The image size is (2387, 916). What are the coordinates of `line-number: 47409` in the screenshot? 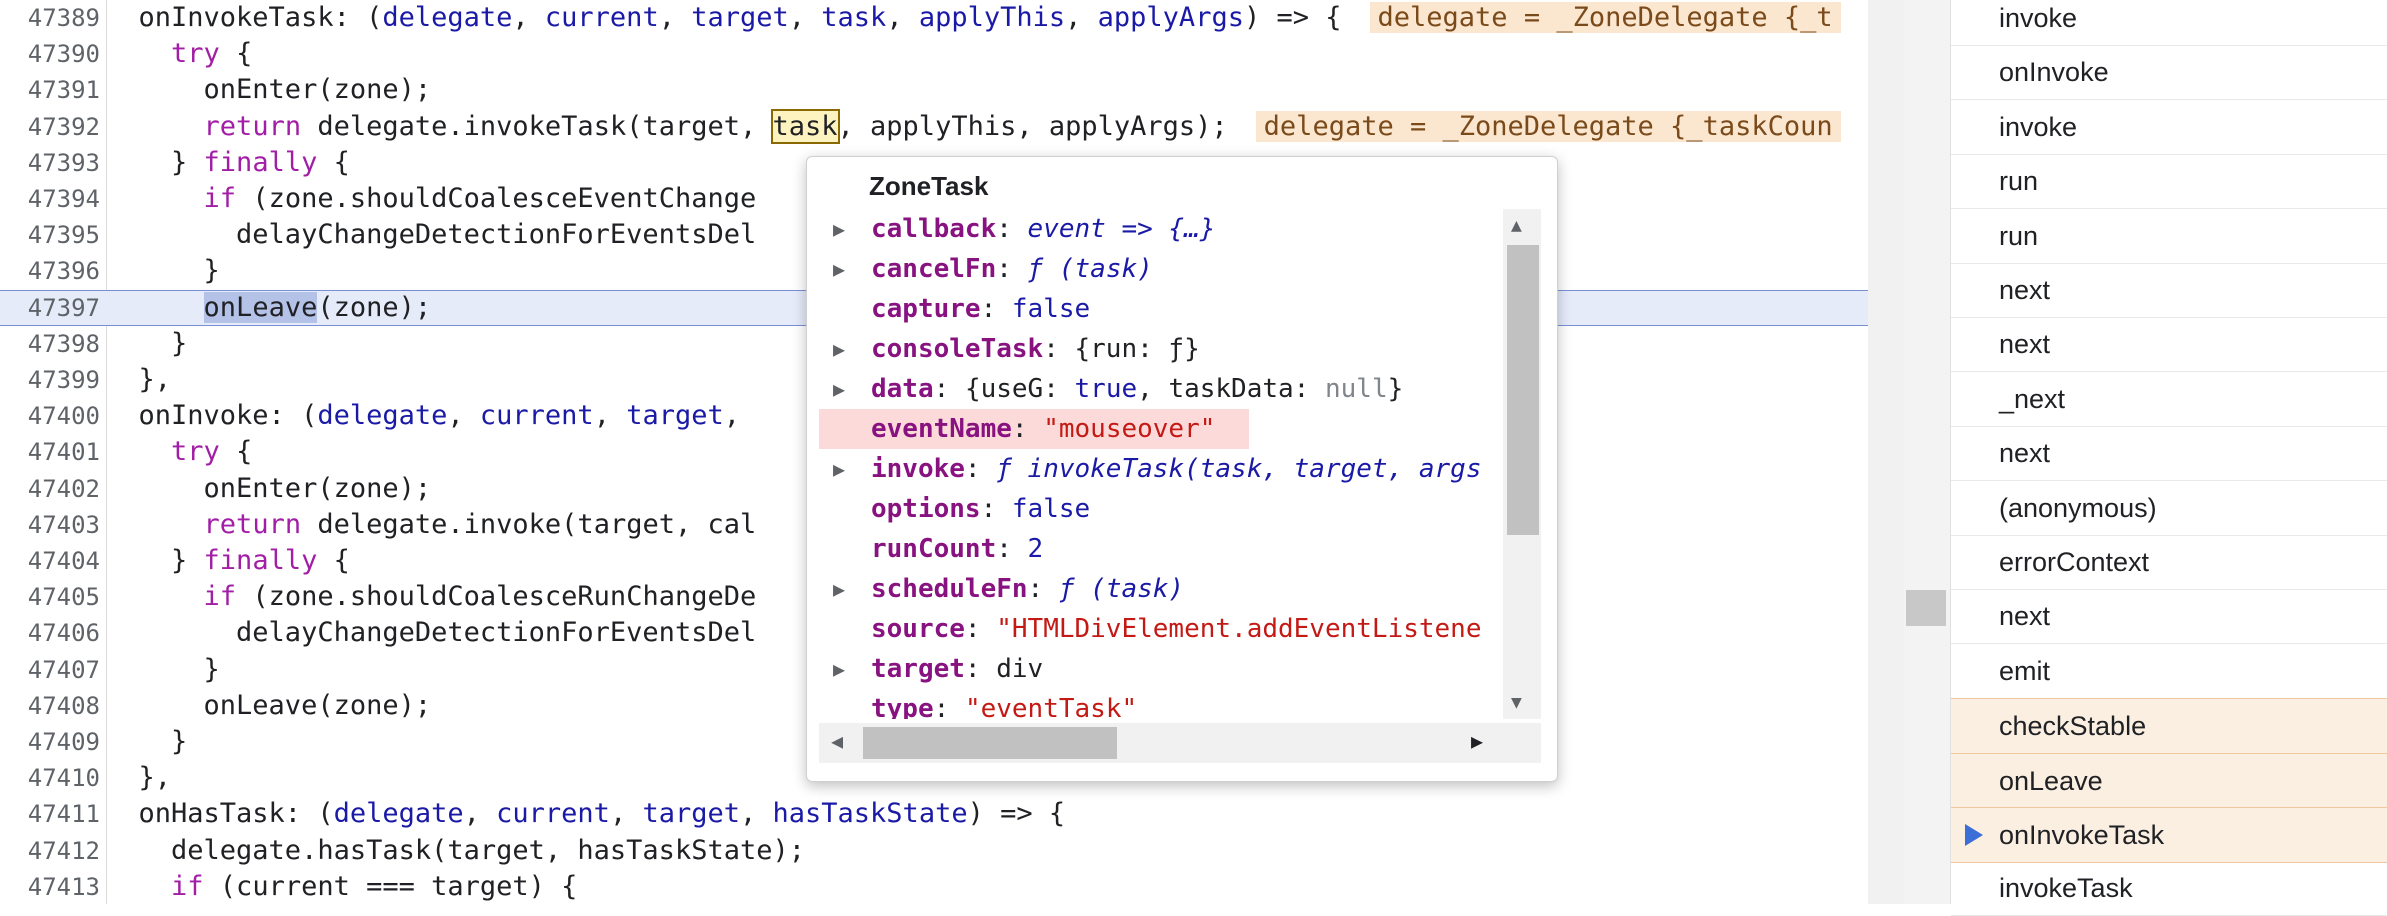 It's located at (50, 742).